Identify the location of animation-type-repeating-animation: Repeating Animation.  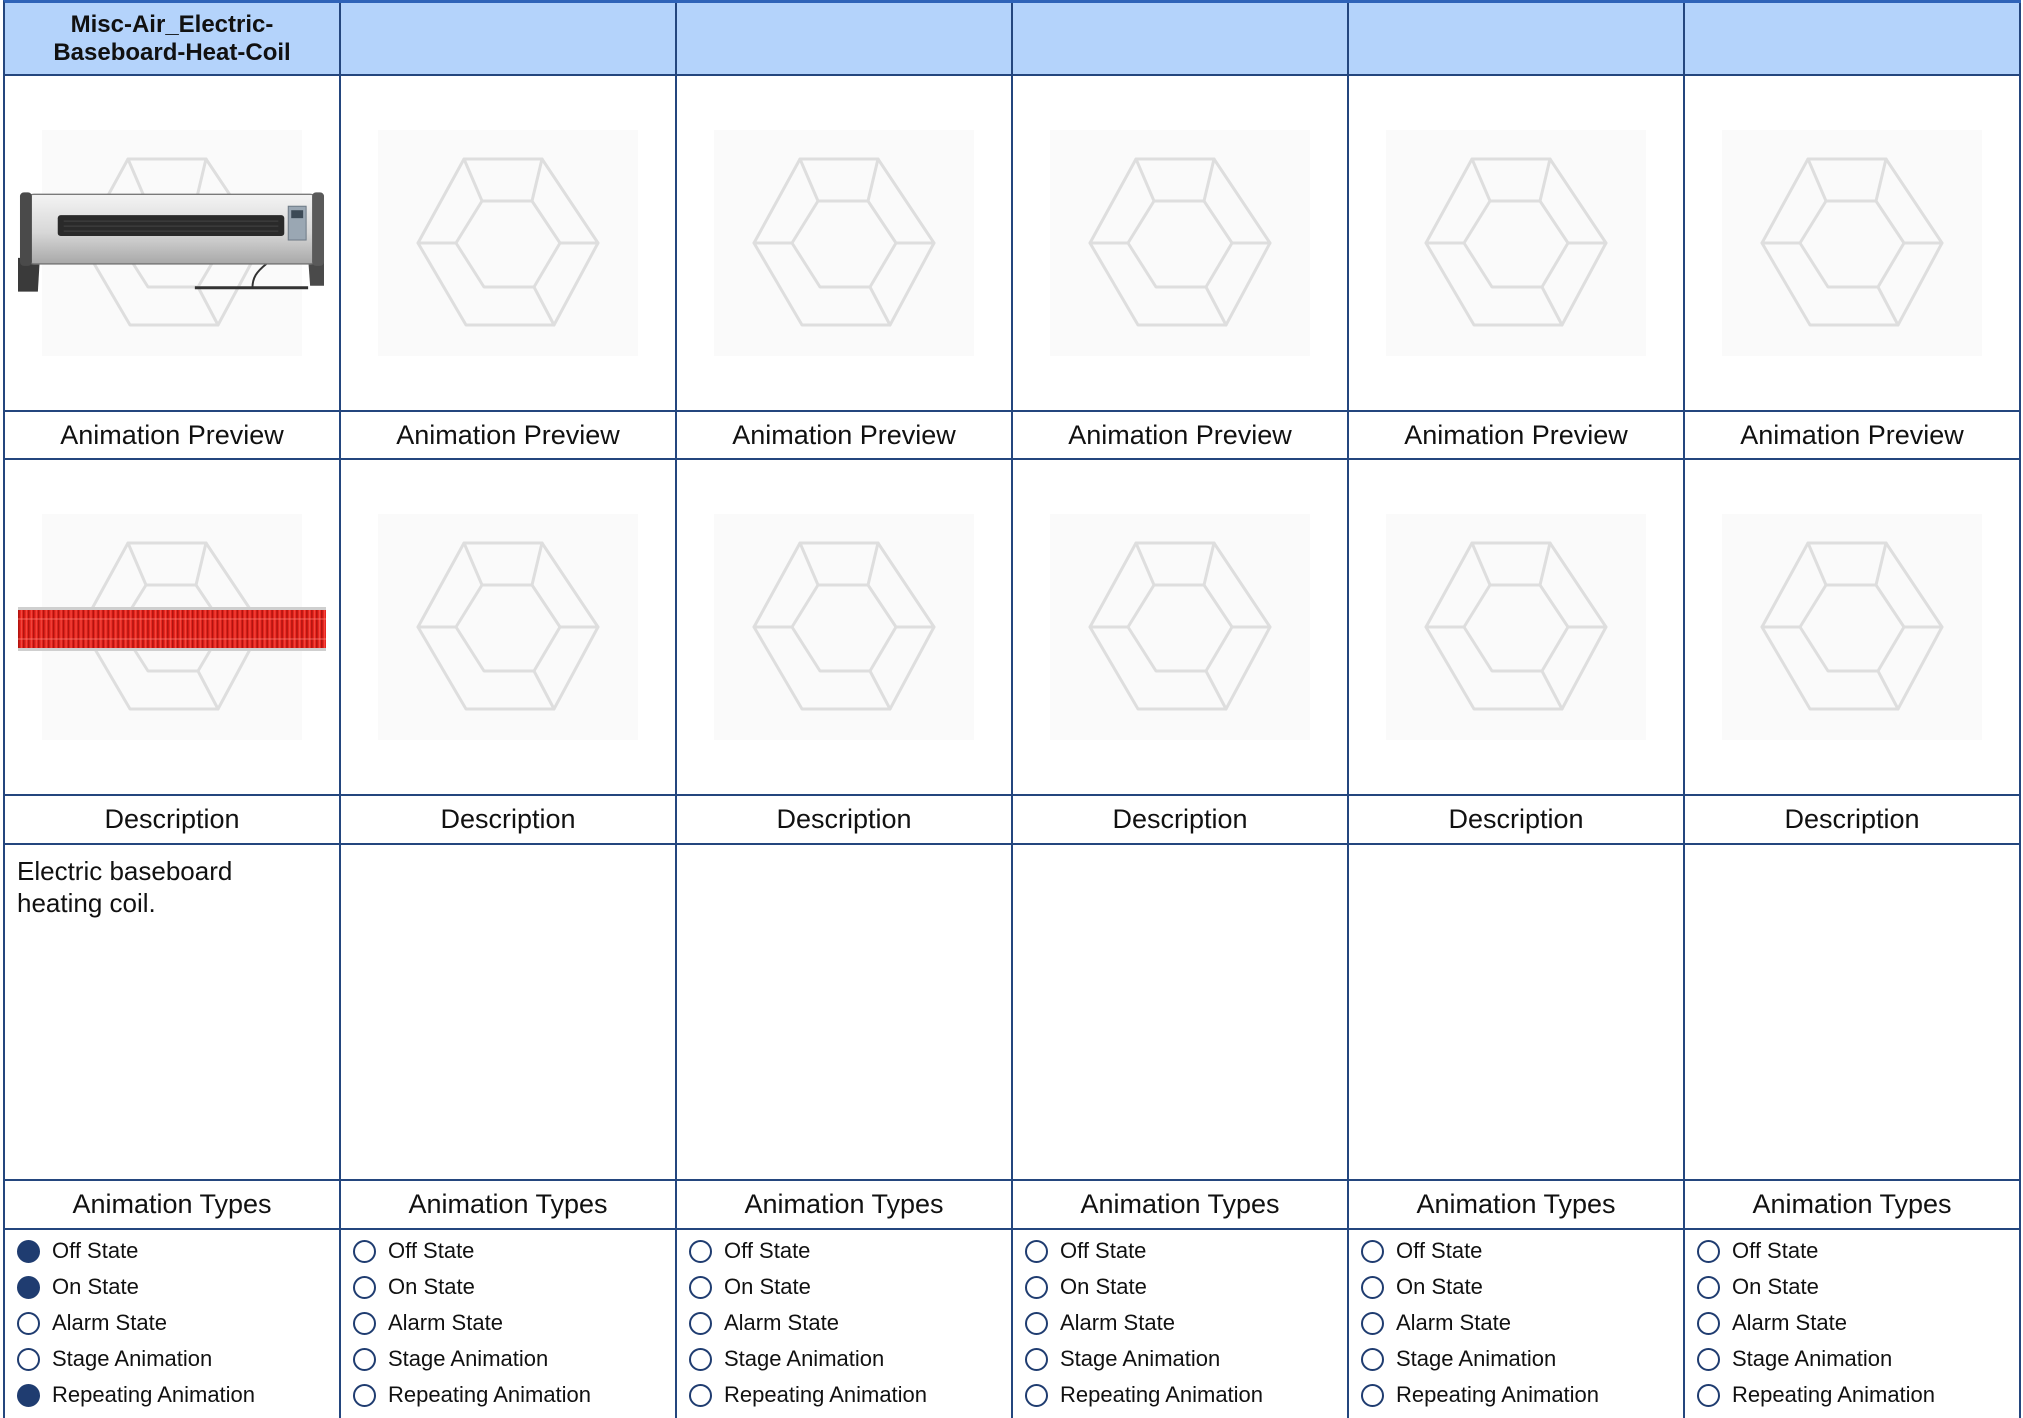
(1516, 1395).